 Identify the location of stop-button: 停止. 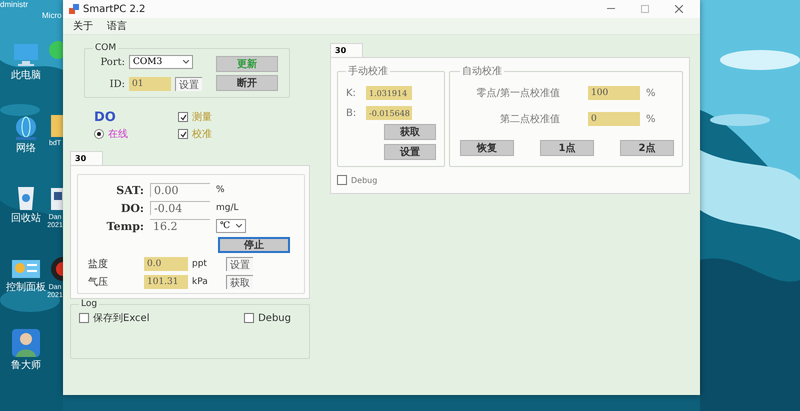
(254, 245).